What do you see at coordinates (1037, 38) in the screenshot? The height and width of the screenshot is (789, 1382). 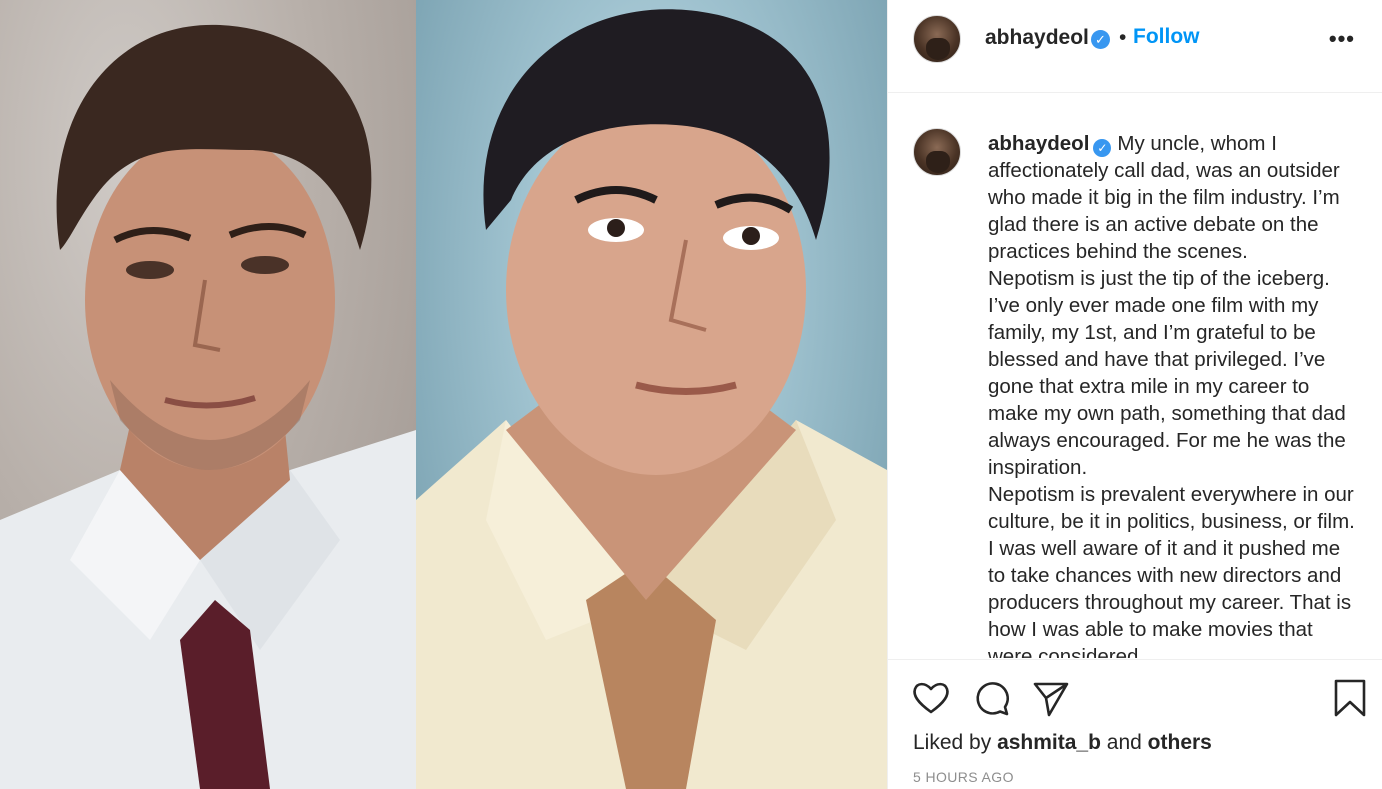 I see `author-username: abhaydeol` at bounding box center [1037, 38].